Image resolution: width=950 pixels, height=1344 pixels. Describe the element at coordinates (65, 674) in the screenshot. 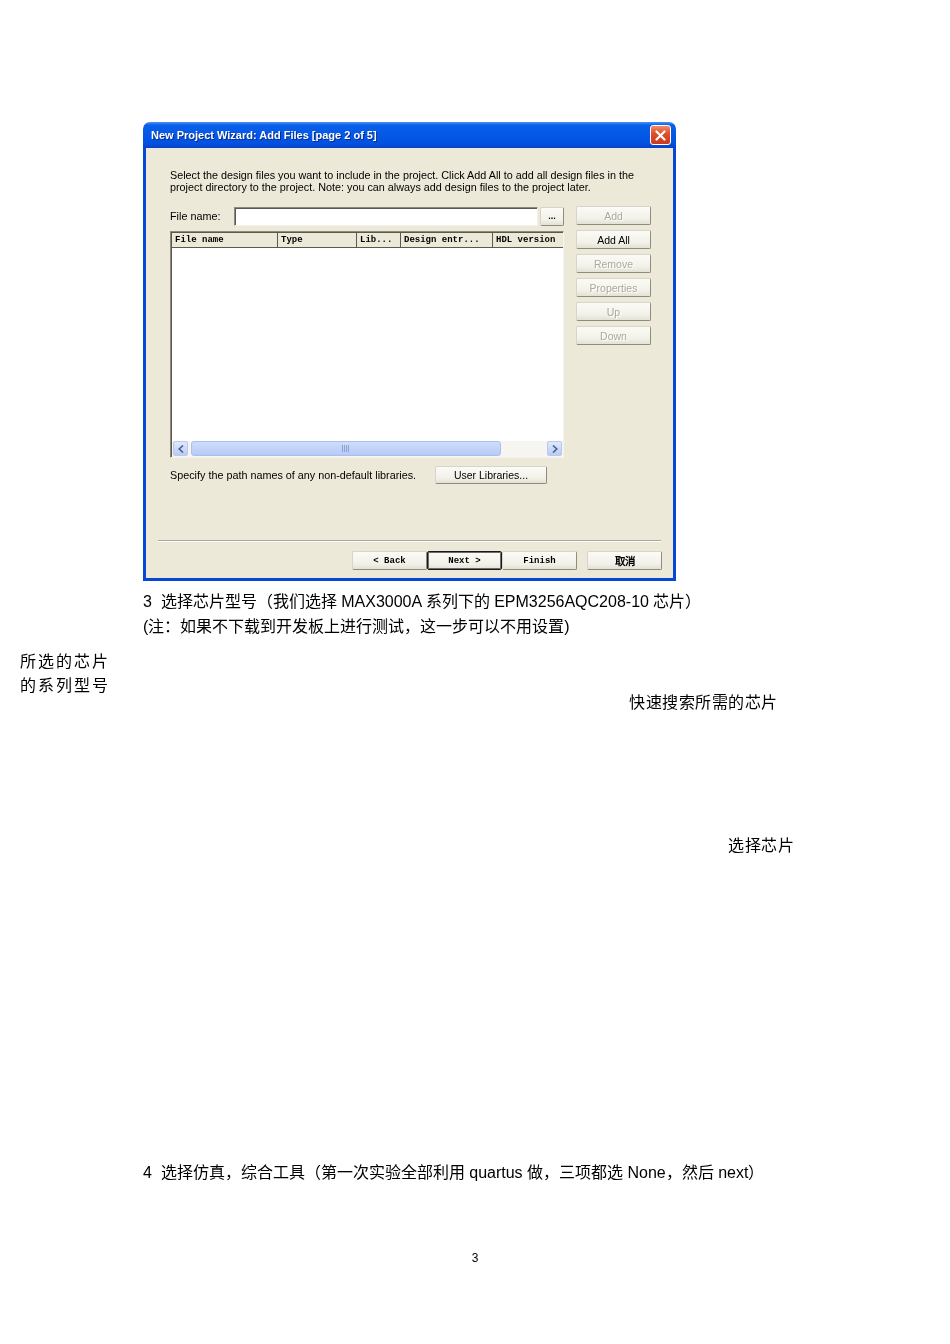

I see `annotation-label: 所选的芯片的系列型号` at that location.